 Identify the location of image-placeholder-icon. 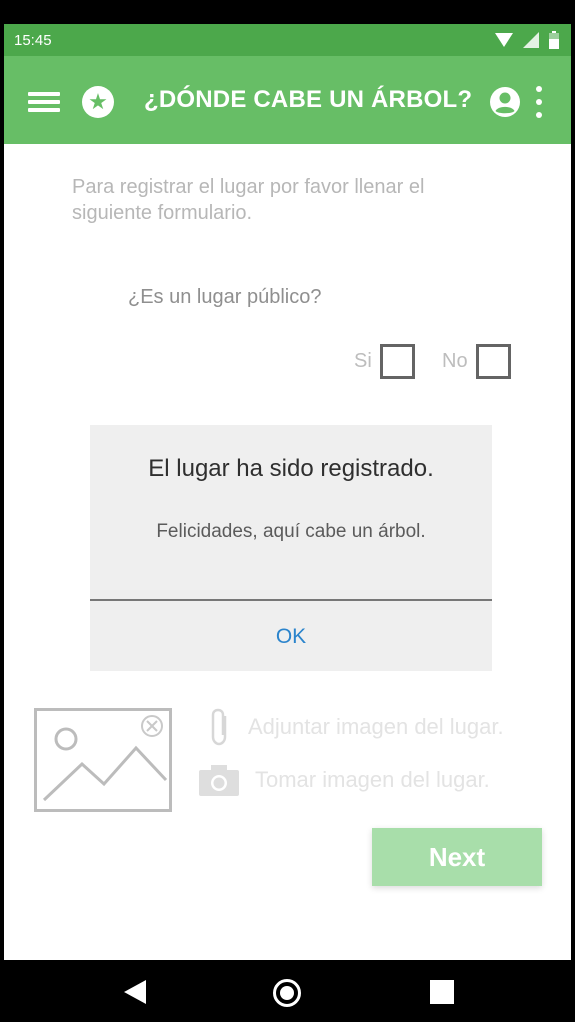
(103, 760).